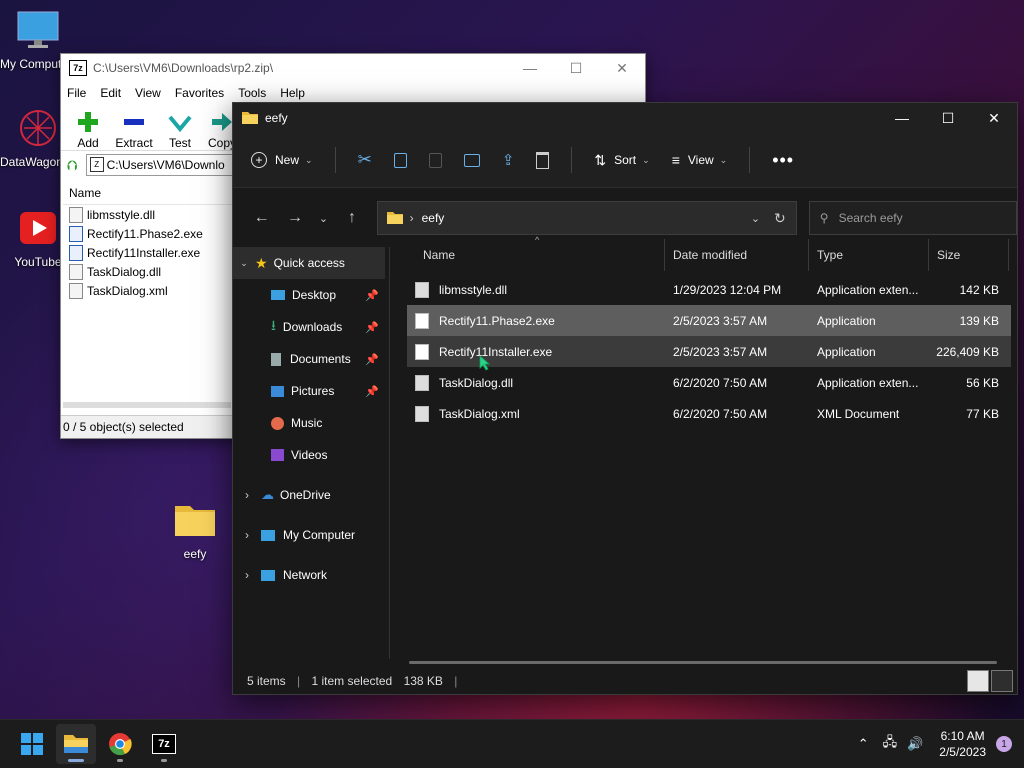 Image resolution: width=1024 pixels, height=768 pixels. Describe the element at coordinates (471, 160) in the screenshot. I see `rename-button` at that location.